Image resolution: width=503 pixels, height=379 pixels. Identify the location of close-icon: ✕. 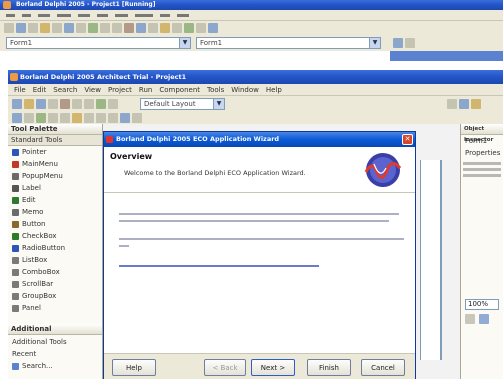
(407, 139).